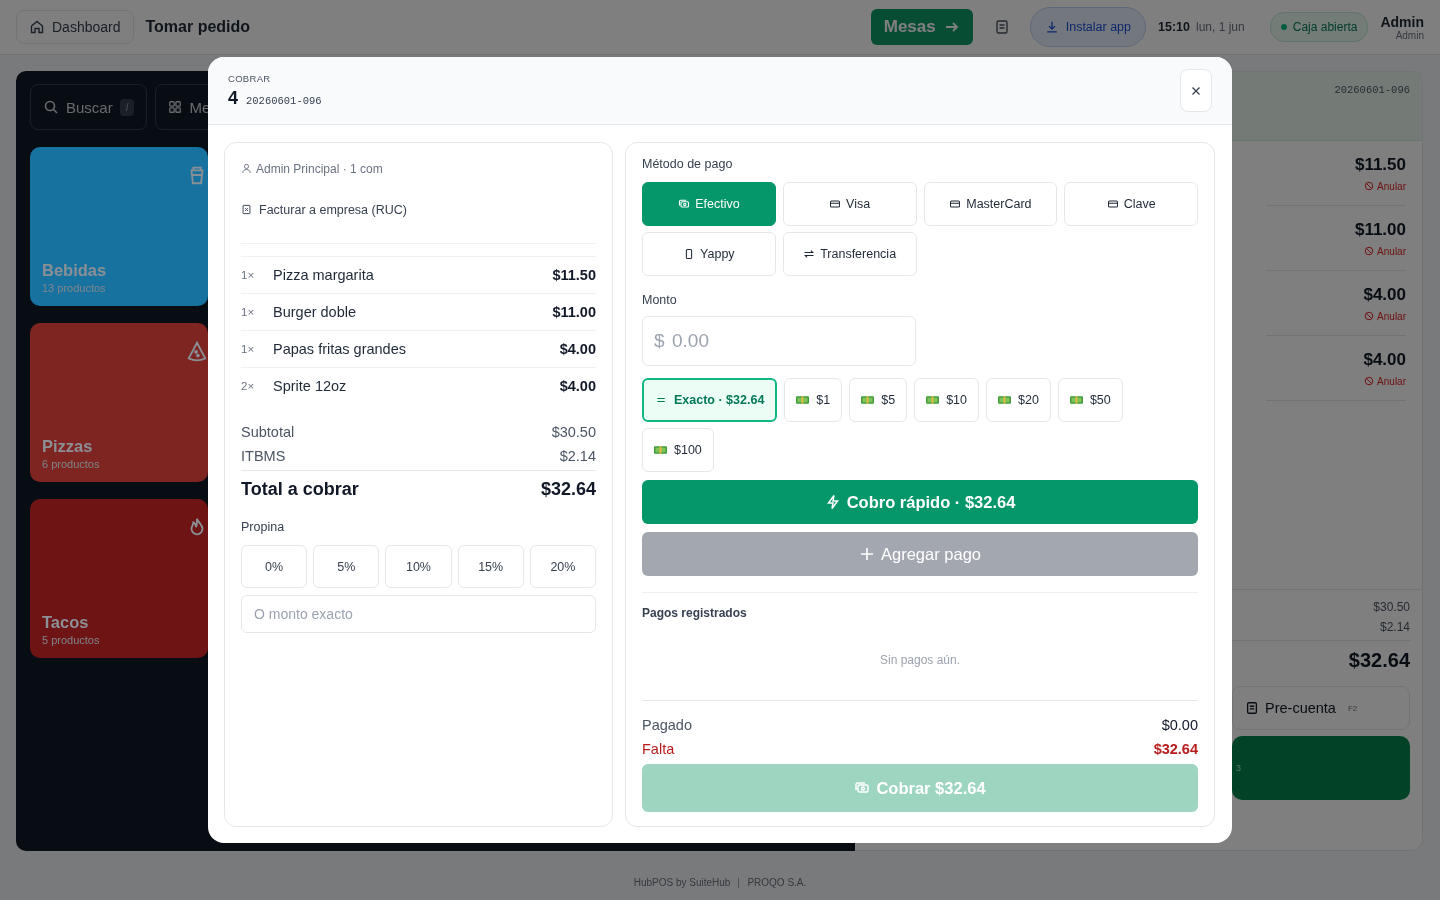 The image size is (1440, 900). Describe the element at coordinates (809, 254) in the screenshot. I see `transfer-icon` at that location.